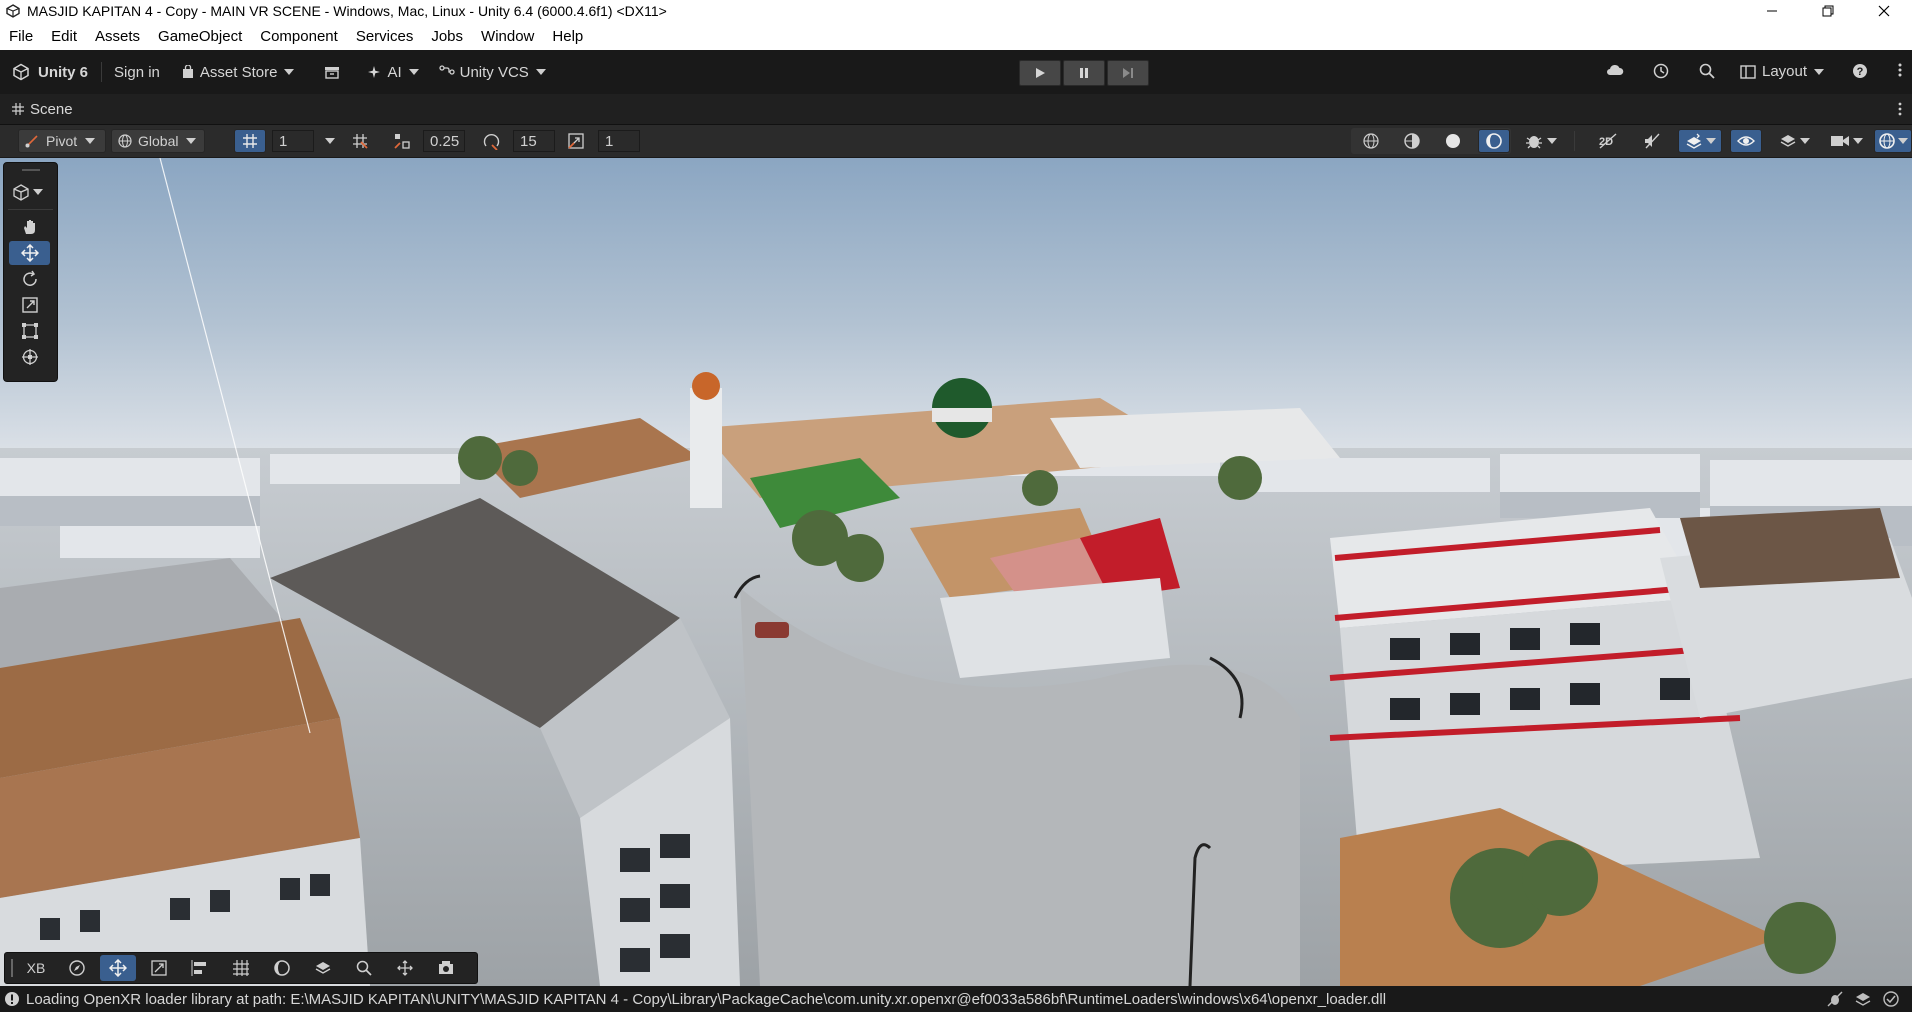 The height and width of the screenshot is (1012, 1912). I want to click on 2d-toggle: 2D, so click(1608, 141).